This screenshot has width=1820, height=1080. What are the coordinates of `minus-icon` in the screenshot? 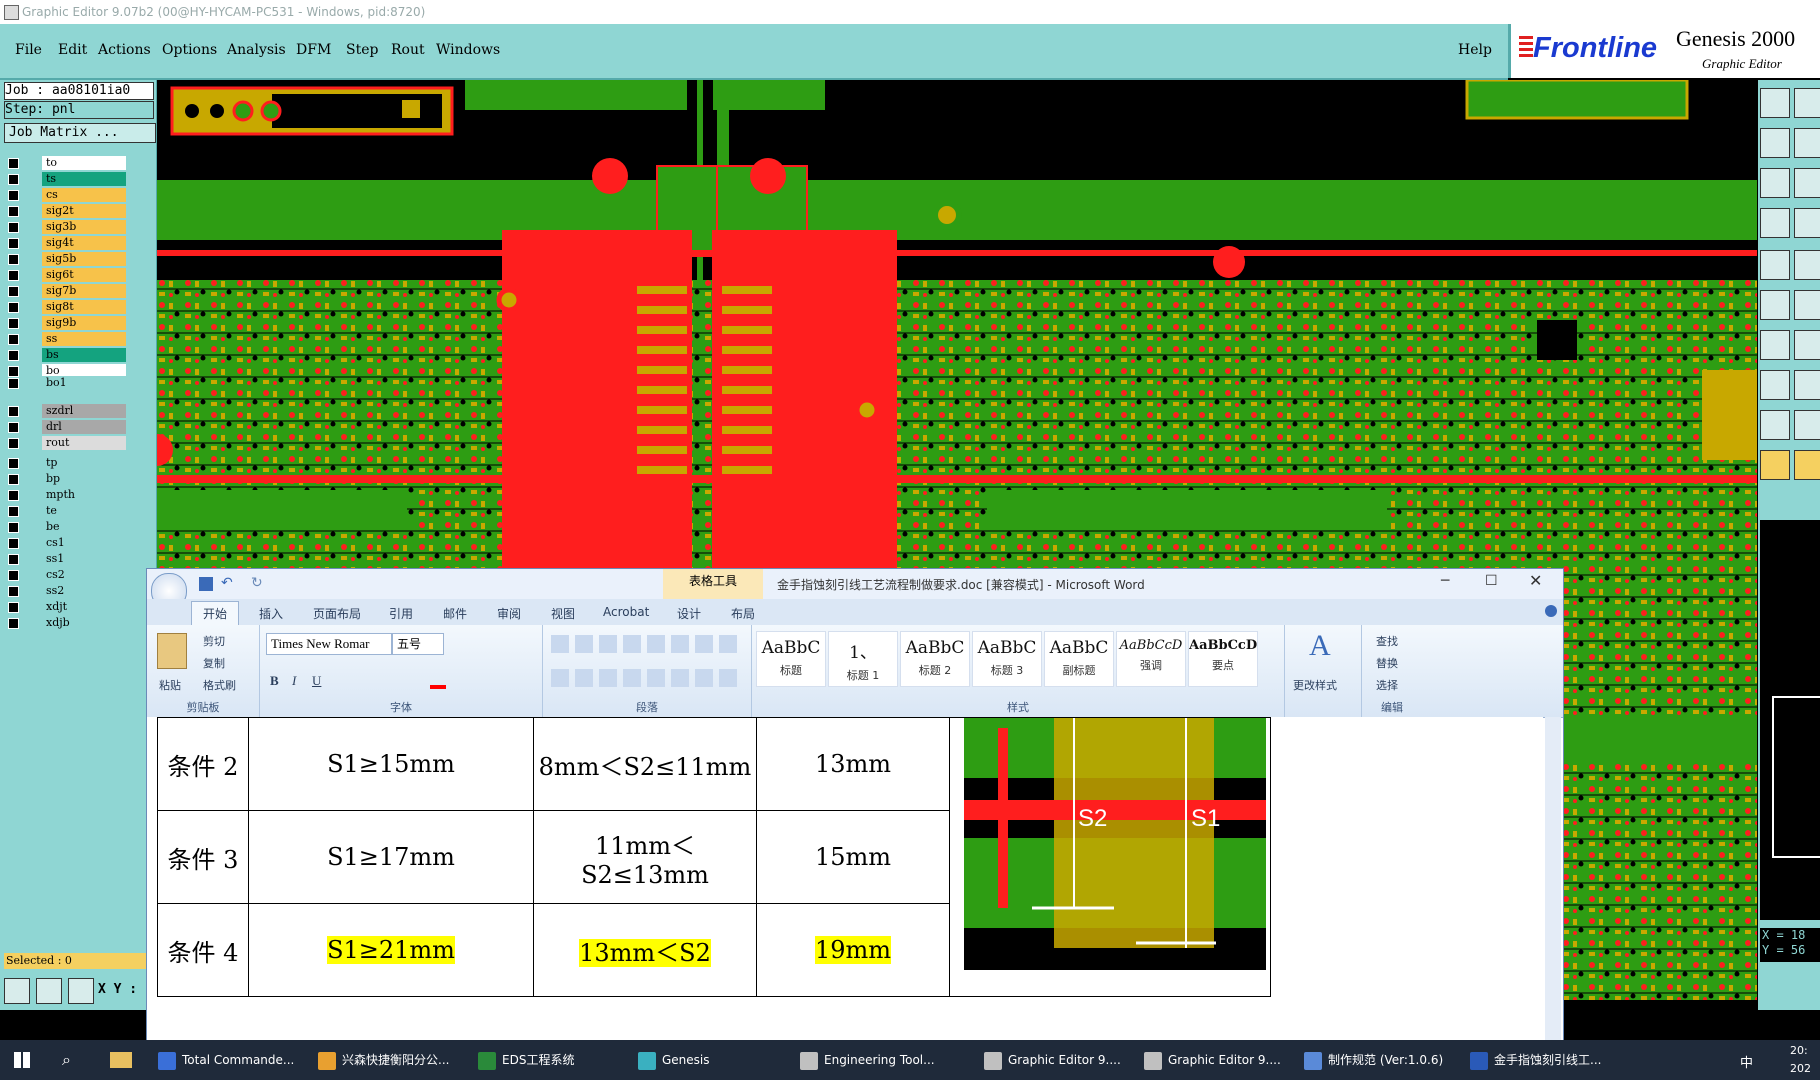 It's located at (1807, 385).